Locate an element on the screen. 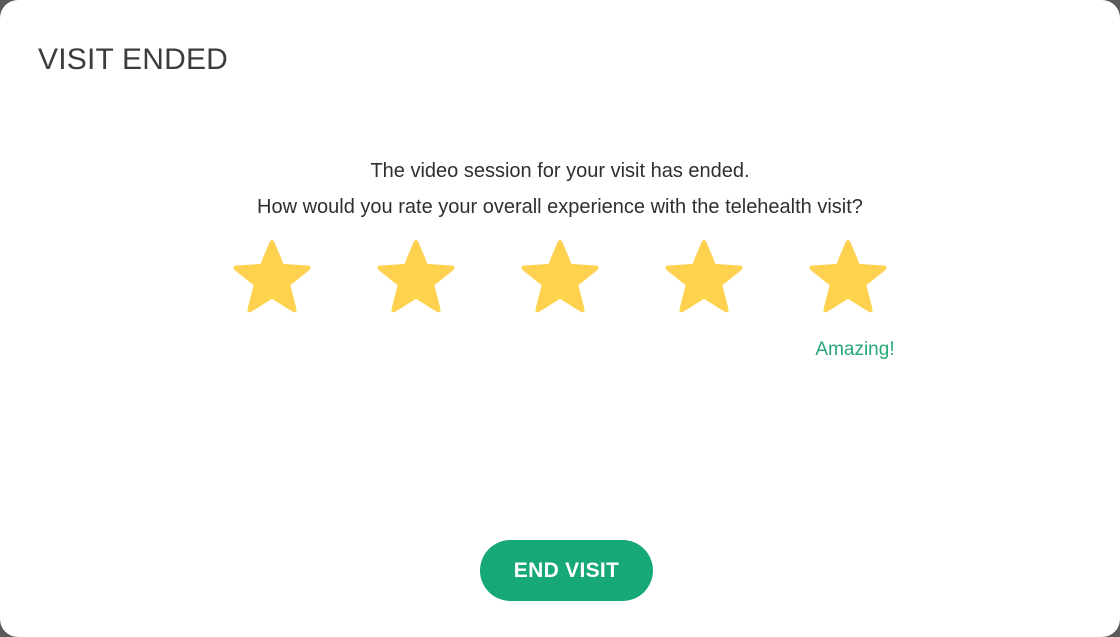 The image size is (1120, 637). dialog-title: VISIT ENDED is located at coordinates (133, 59).